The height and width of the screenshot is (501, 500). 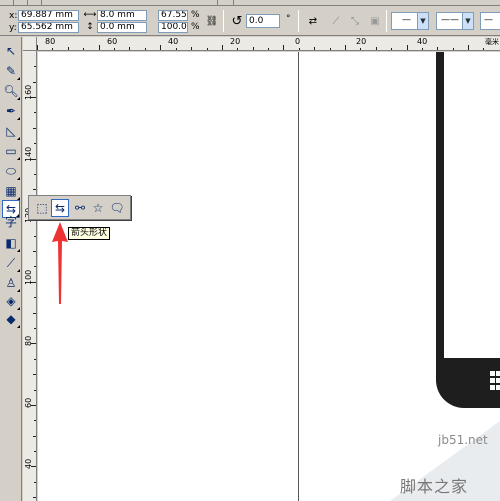 I want to click on arrow-shapes-icon: ⇆, so click(x=60, y=208).